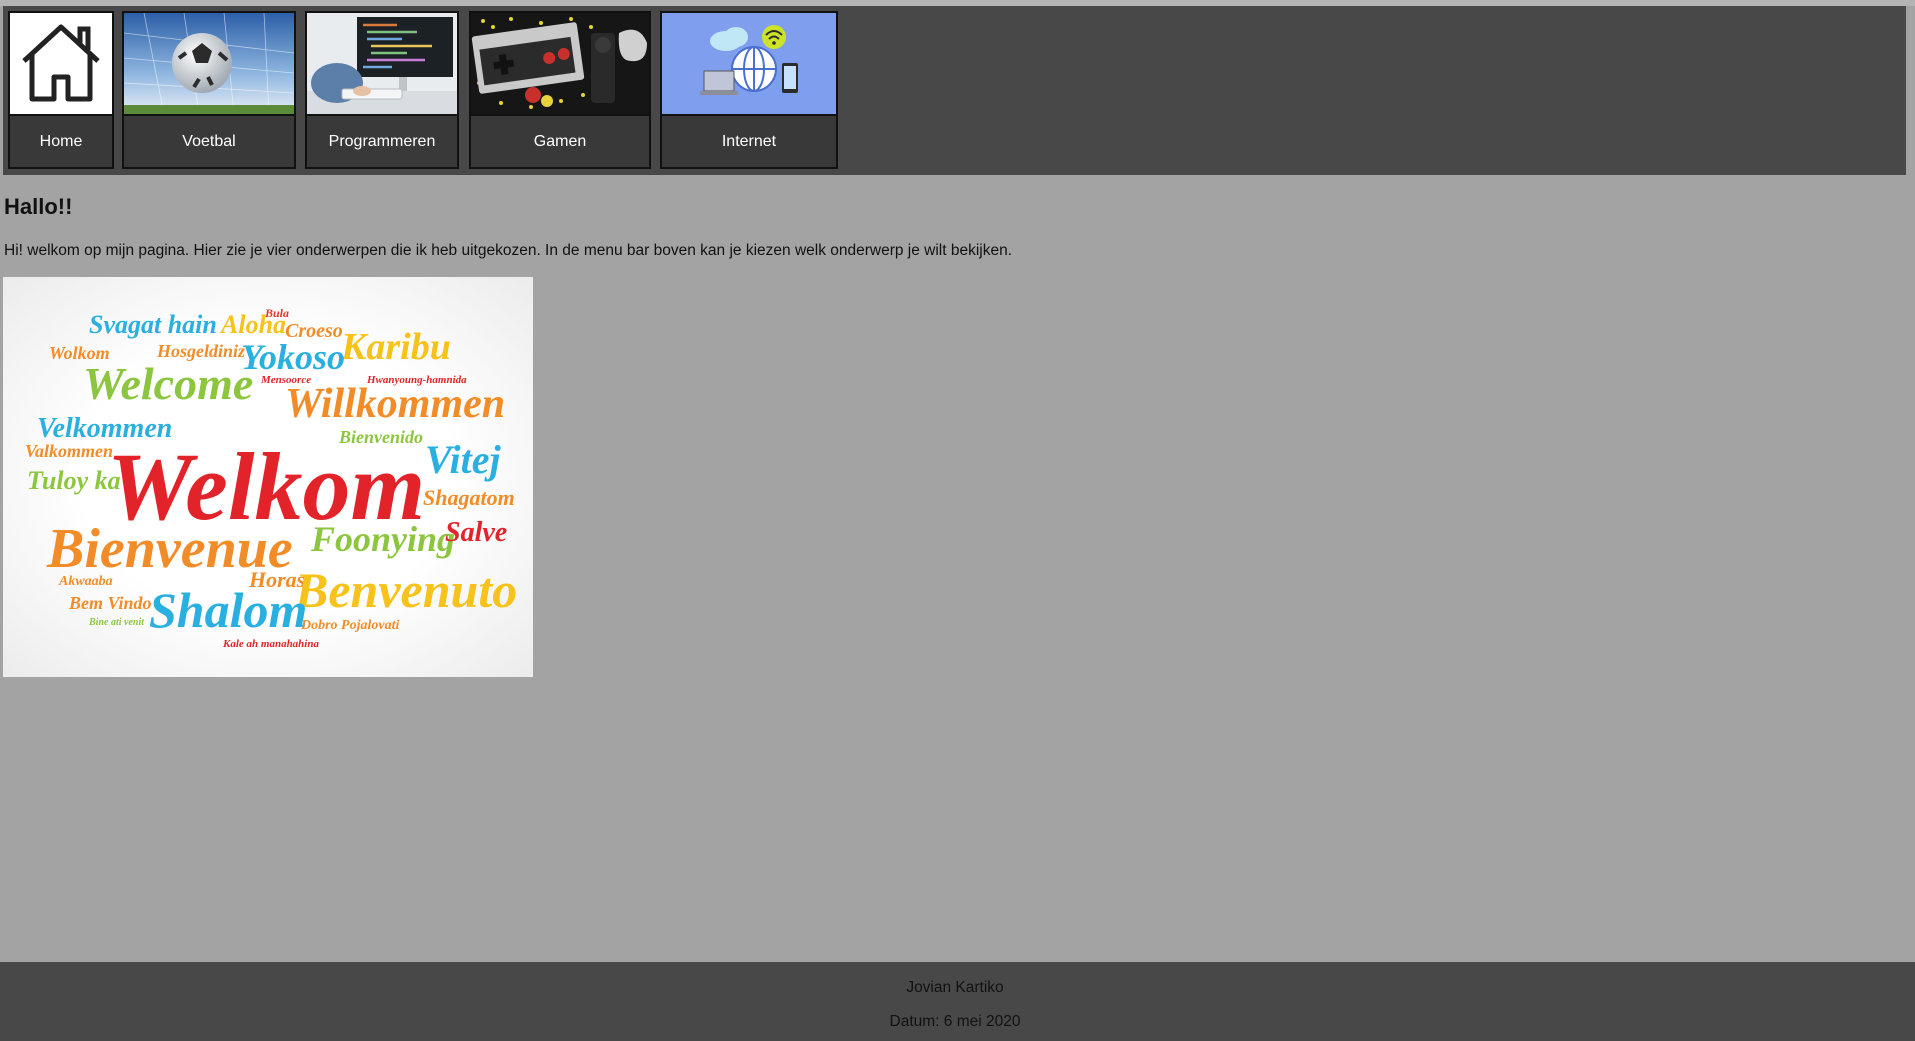 This screenshot has width=1915, height=1041. I want to click on cloud-word: Vitej, so click(463, 459).